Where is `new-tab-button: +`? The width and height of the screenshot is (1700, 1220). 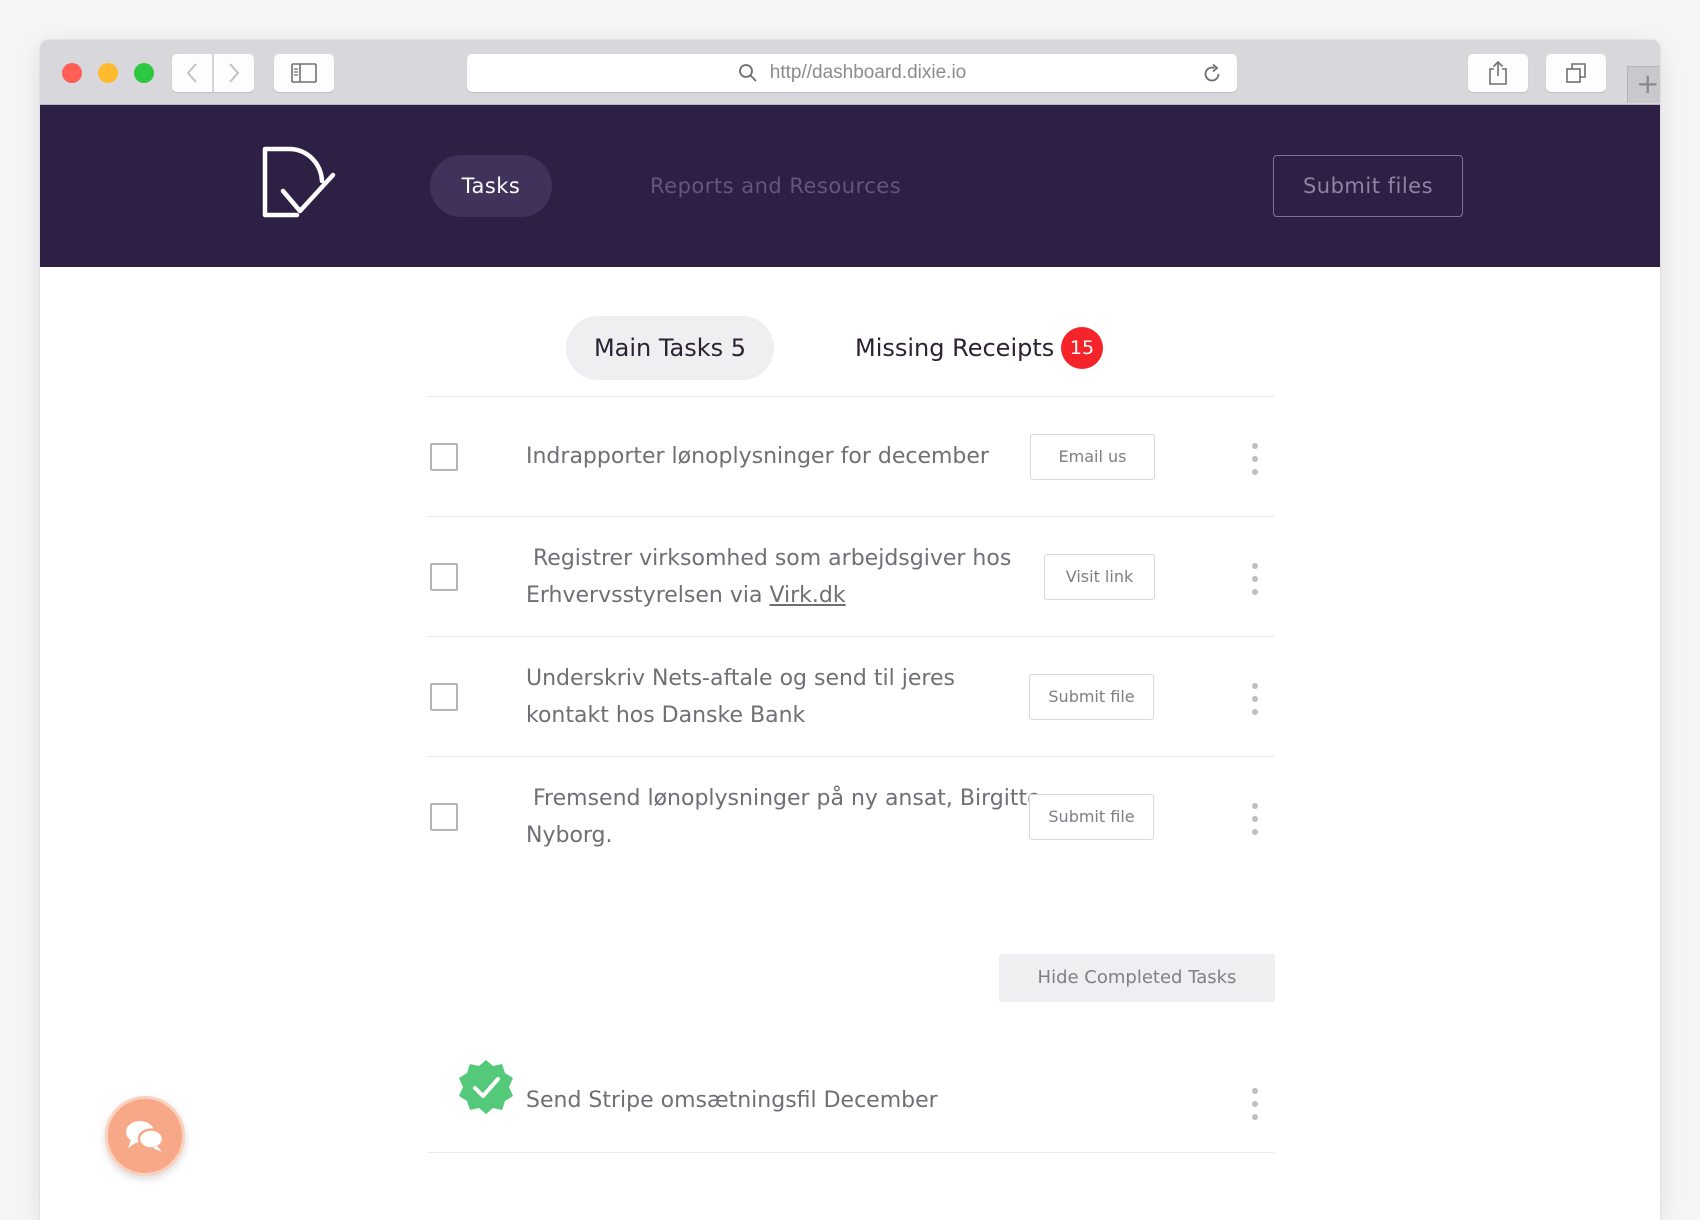 new-tab-button: + is located at coordinates (1643, 84).